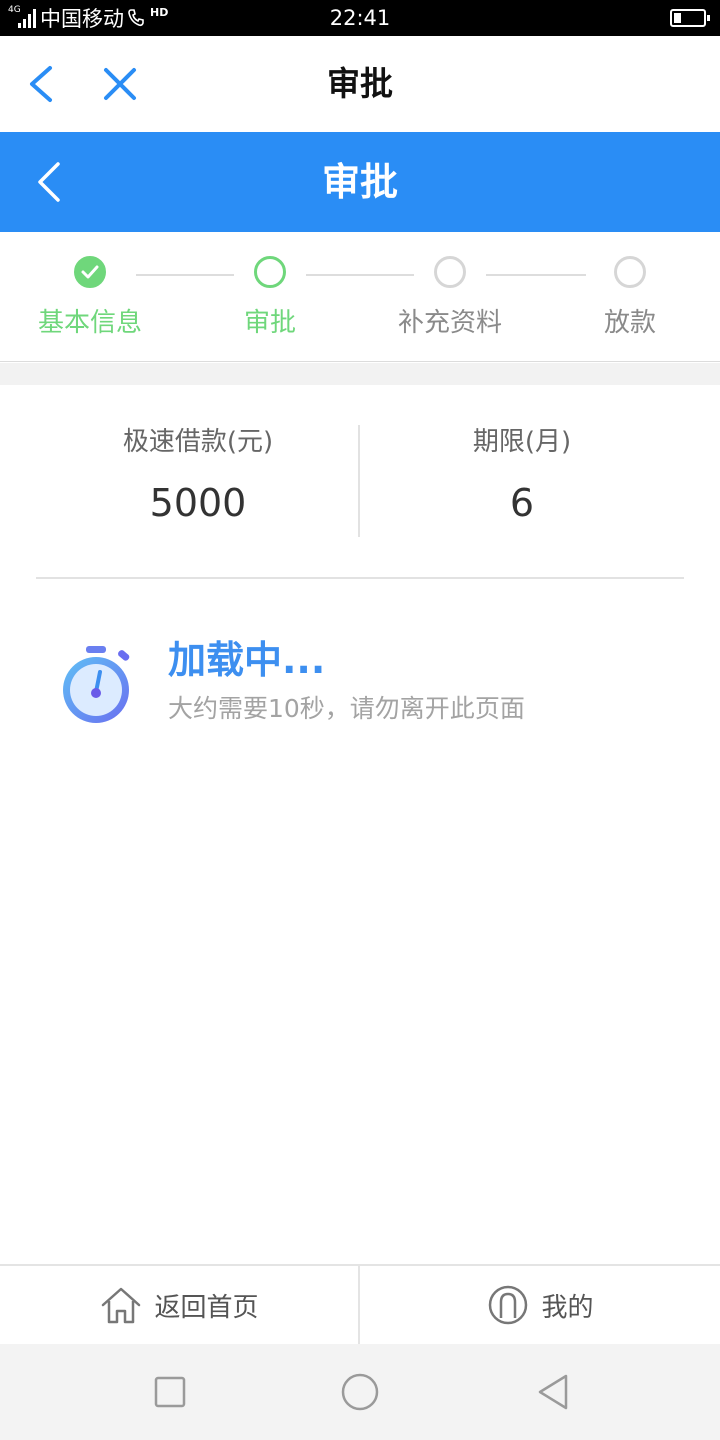  I want to click on loan-info: 极速借款(元) 5000 期限(月) 6, so click(360, 482).